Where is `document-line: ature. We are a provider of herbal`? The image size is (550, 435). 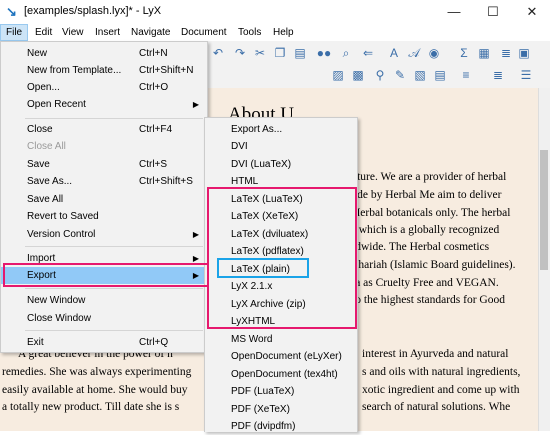
document-line: ature. We are a provider of herbal is located at coordinates (429, 177).